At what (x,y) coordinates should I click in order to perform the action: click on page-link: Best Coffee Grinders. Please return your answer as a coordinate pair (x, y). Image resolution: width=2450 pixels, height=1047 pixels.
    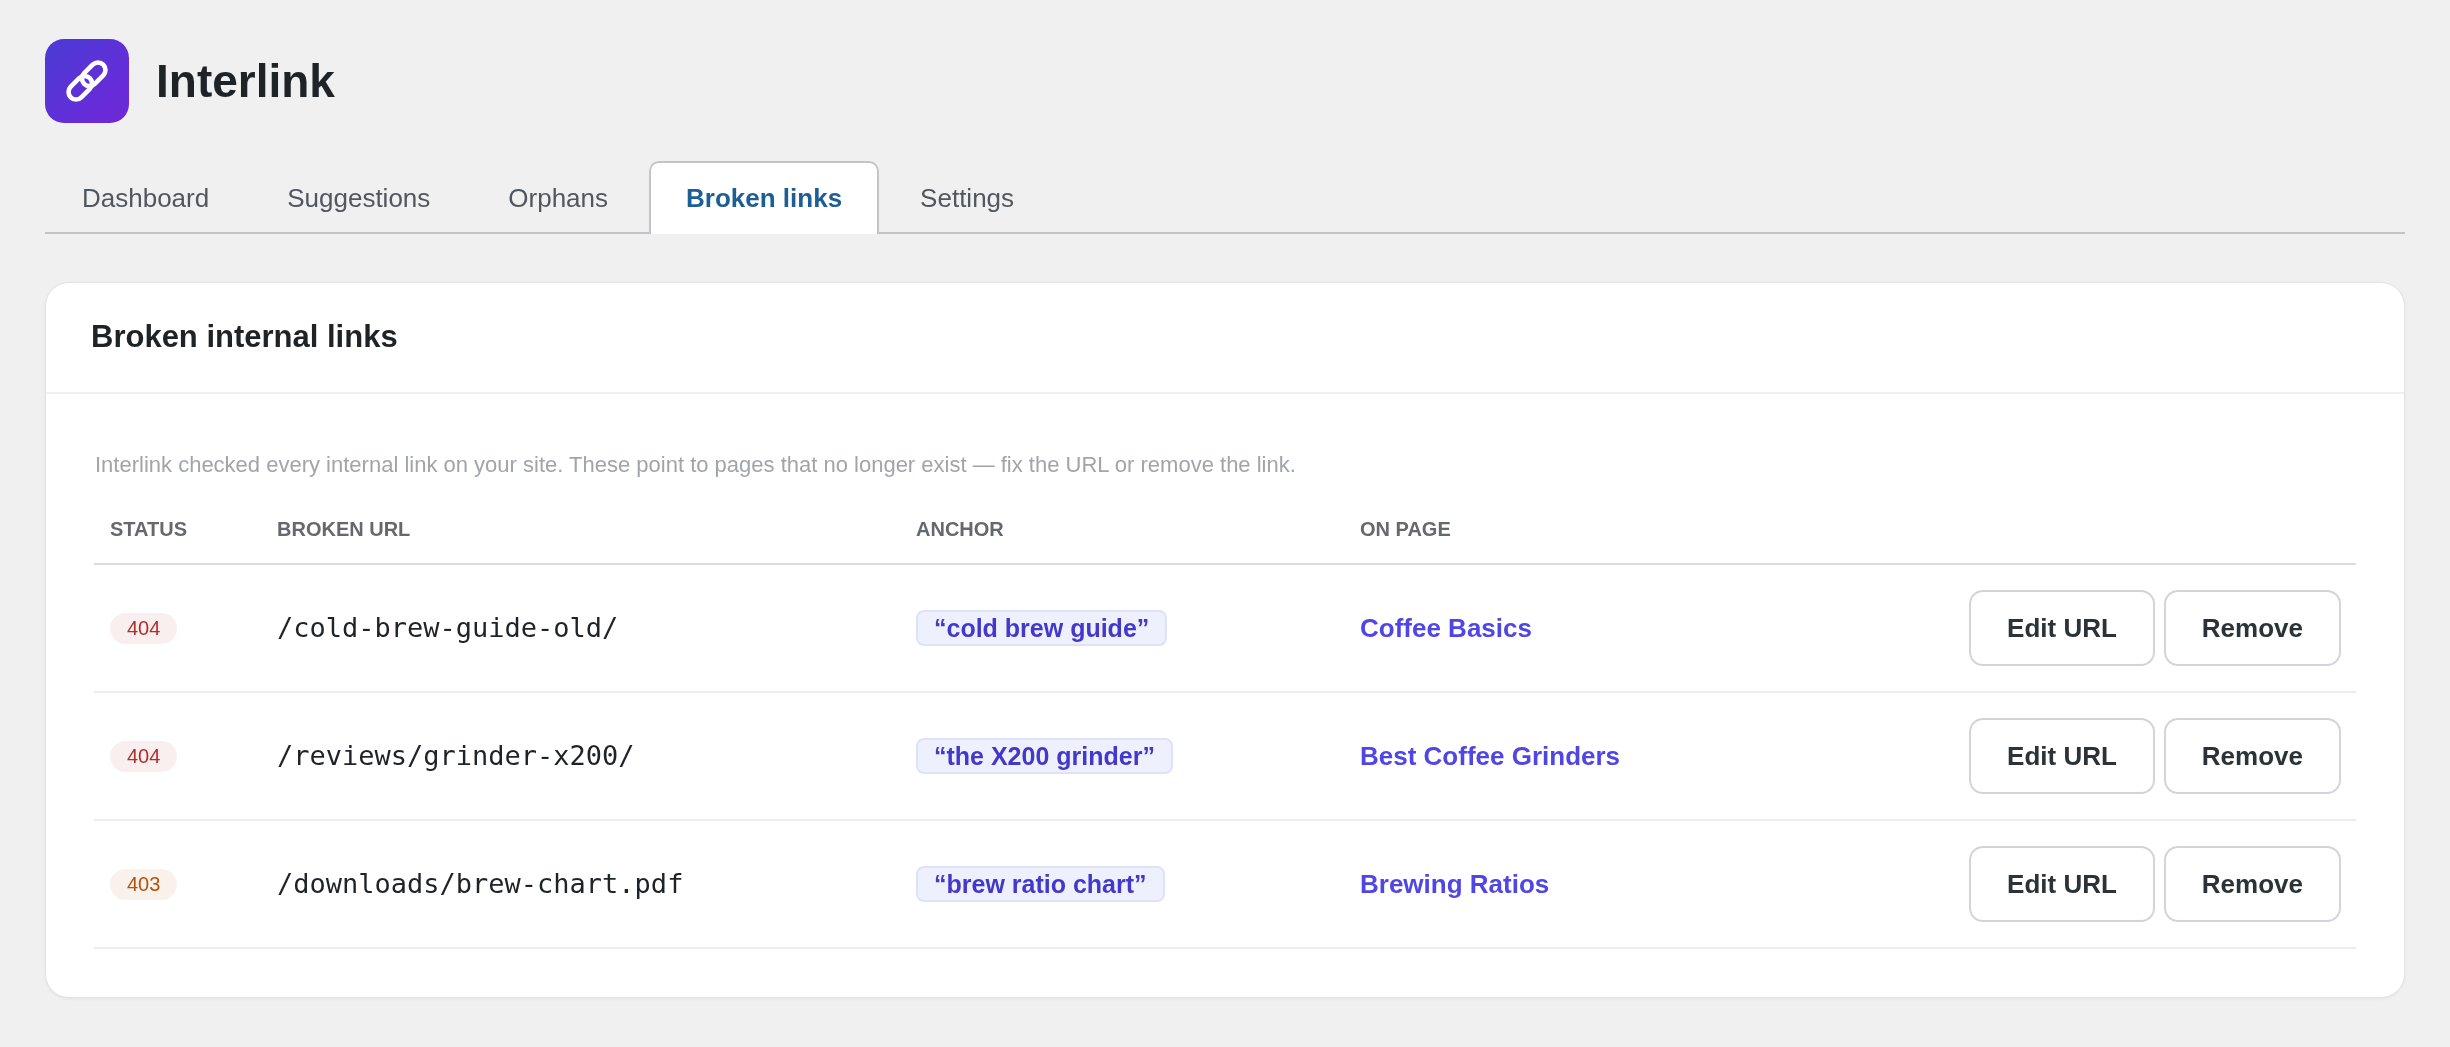
    Looking at the image, I should click on (1490, 755).